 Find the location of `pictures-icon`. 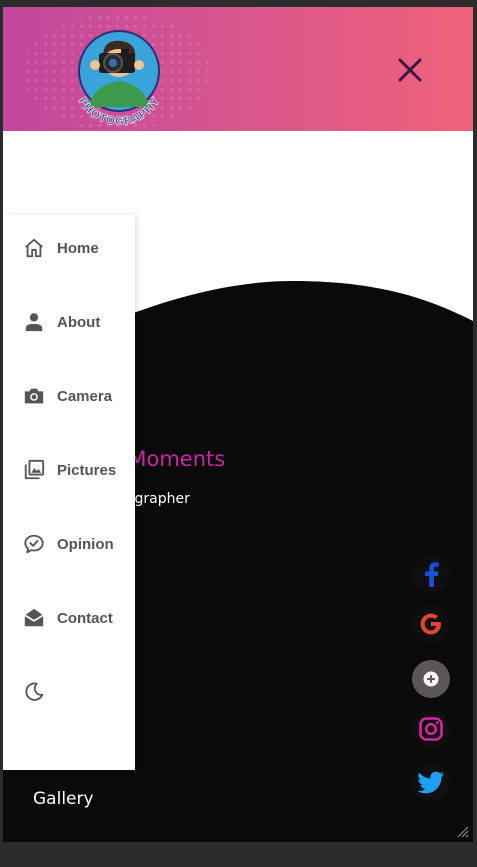

pictures-icon is located at coordinates (34, 469).